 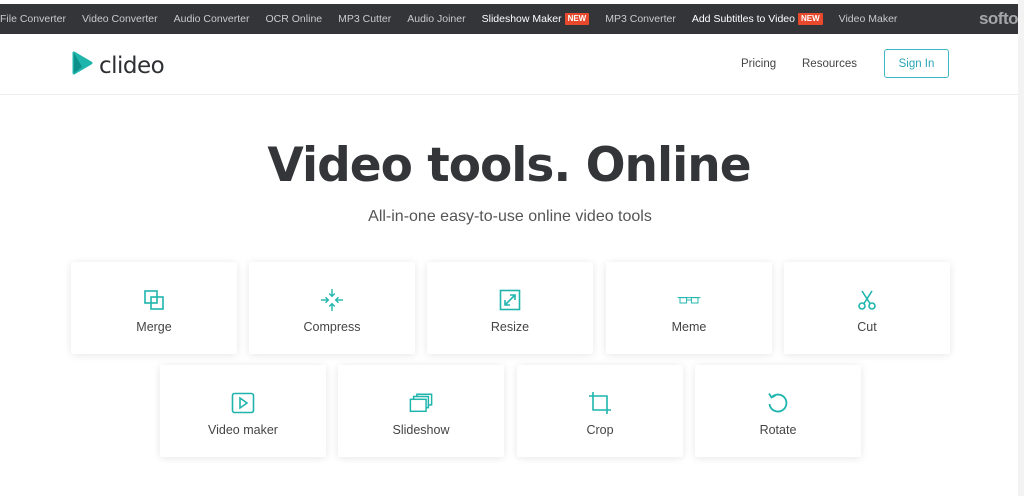 I want to click on tool-card-resize: Resize, so click(x=510, y=308).